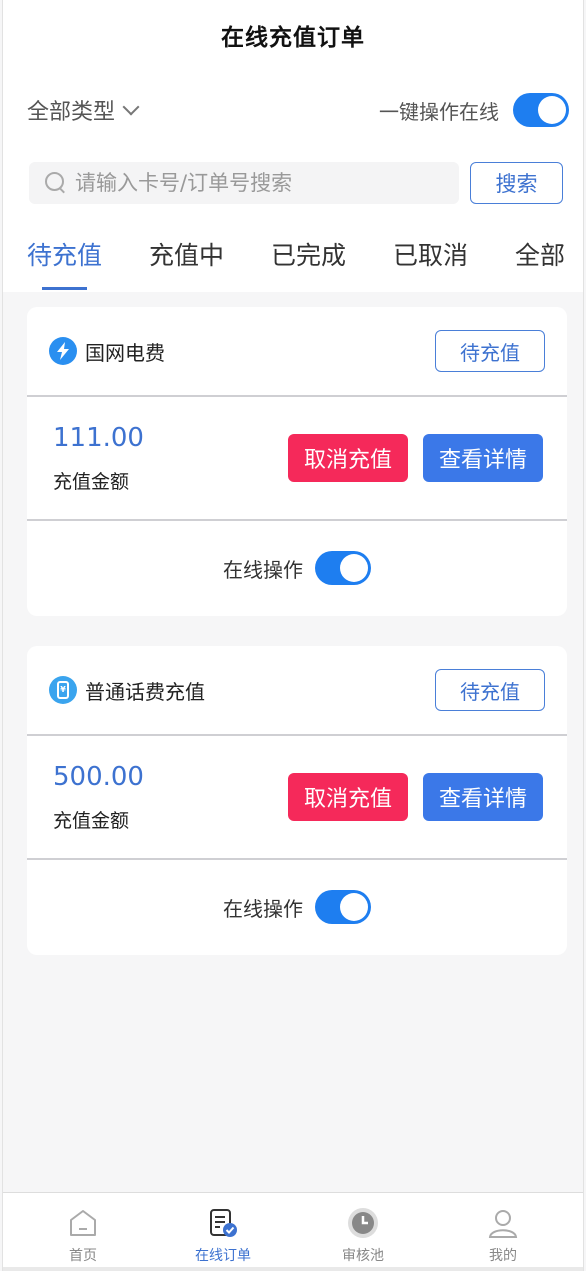 This screenshot has height=1271, width=586. What do you see at coordinates (516, 183) in the screenshot?
I see `search-button: 搜索` at bounding box center [516, 183].